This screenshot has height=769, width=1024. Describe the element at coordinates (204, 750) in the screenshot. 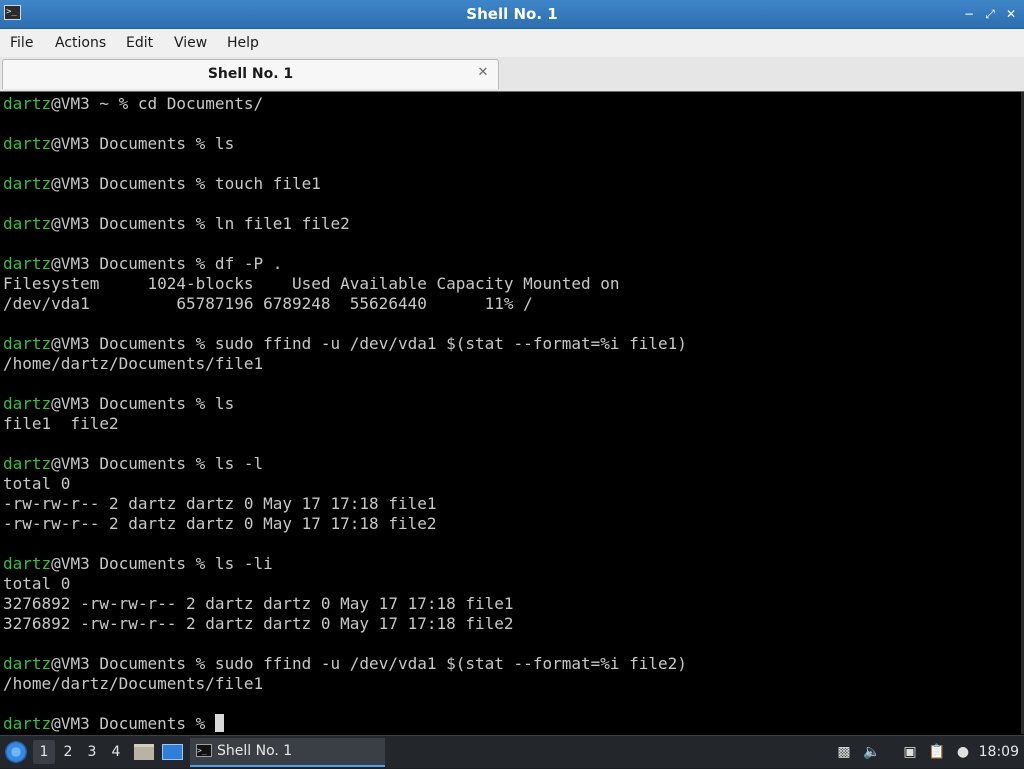

I see `terminal-icon: >_` at that location.